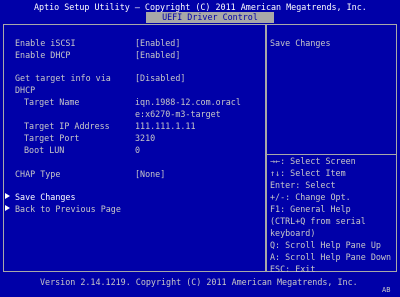  Describe the element at coordinates (160, 78) in the screenshot. I see `setting-value-get-target-info: [Disabled]` at that location.